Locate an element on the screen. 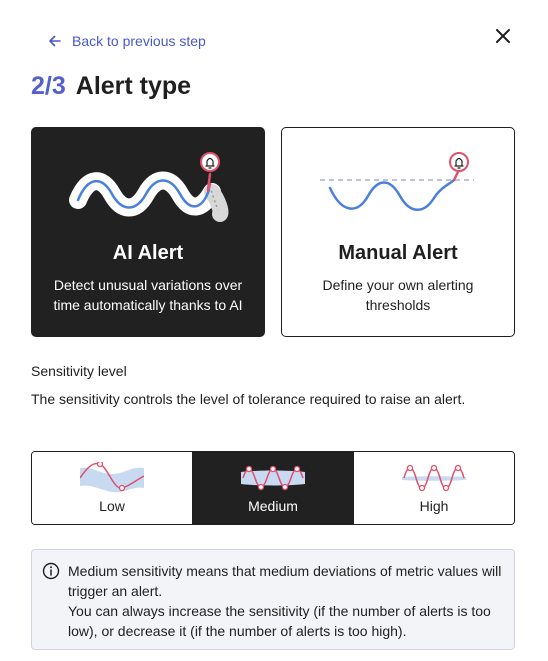 The image size is (548, 661). sensitivity-selector: Low Medium High is located at coordinates (273, 488).